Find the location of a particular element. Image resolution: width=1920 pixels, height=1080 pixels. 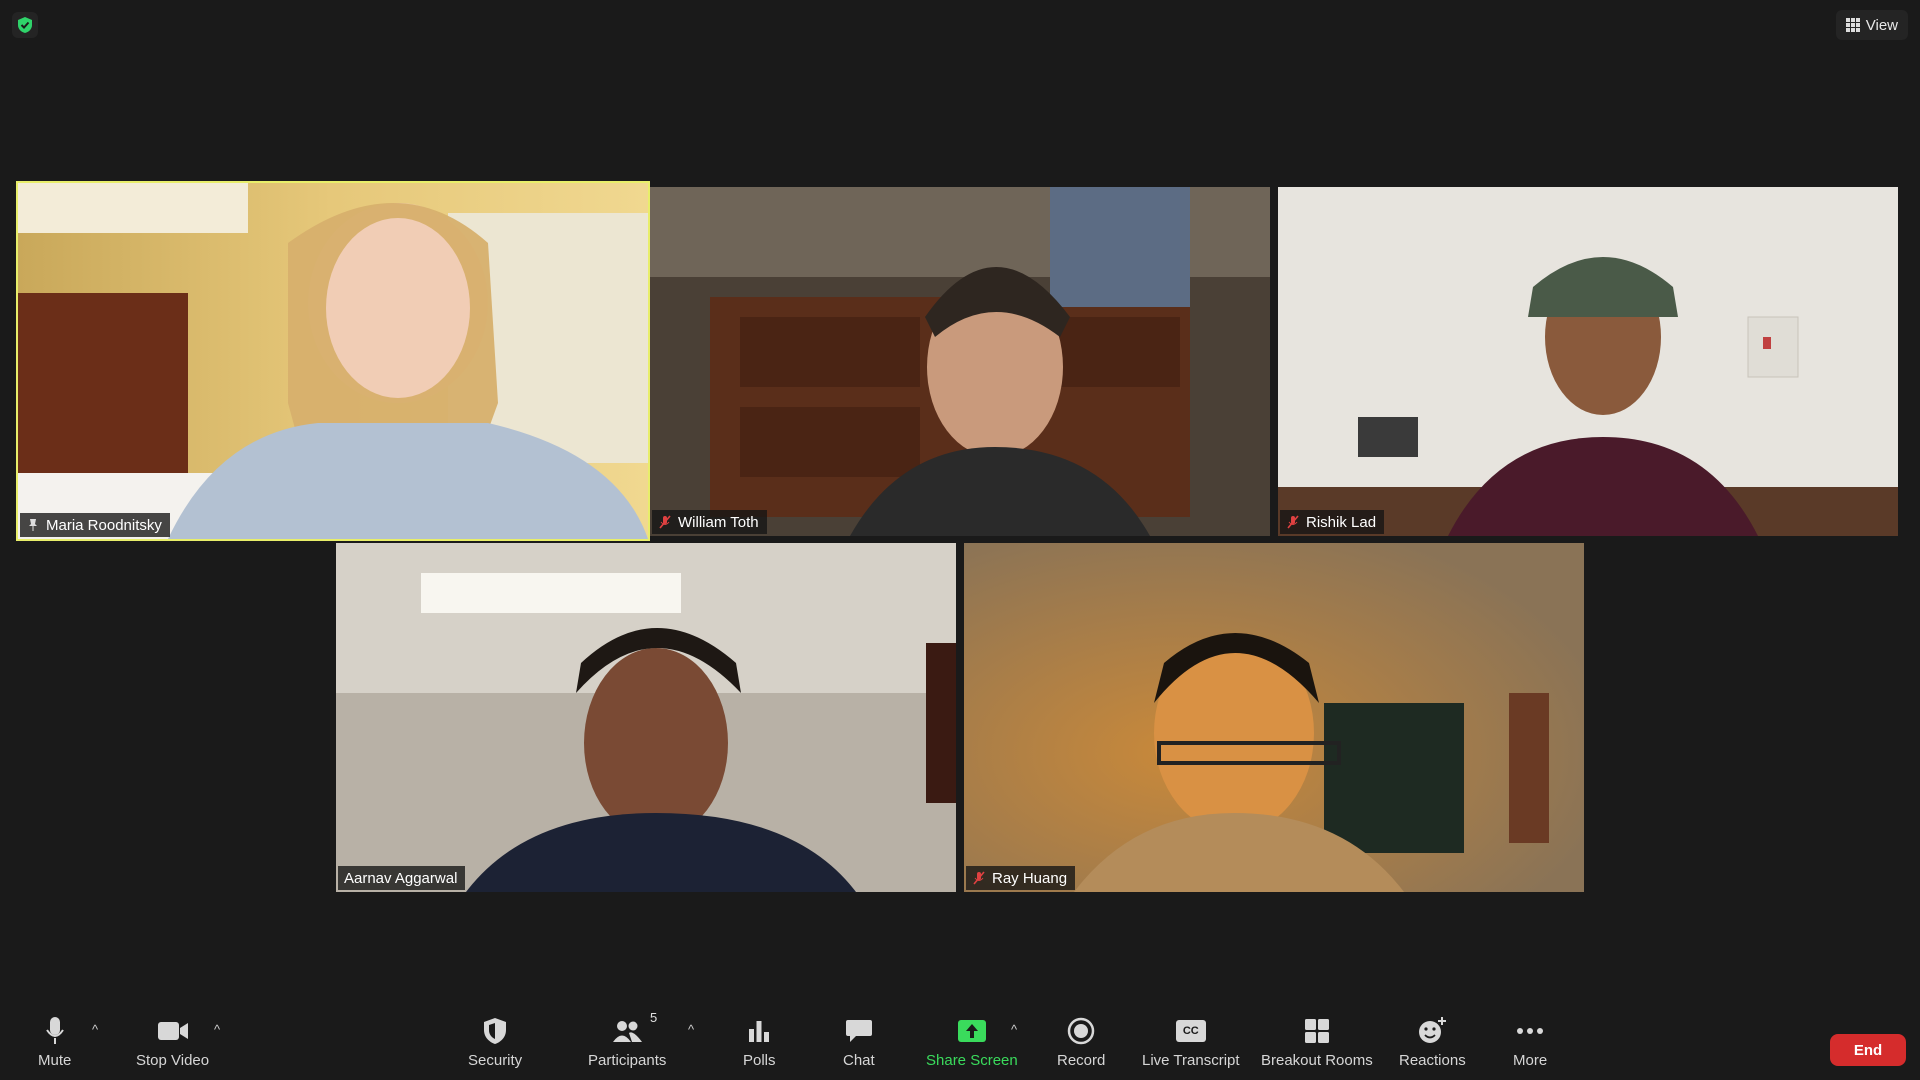

stop-video-button: Stop Video is located at coordinates (172, 1041).